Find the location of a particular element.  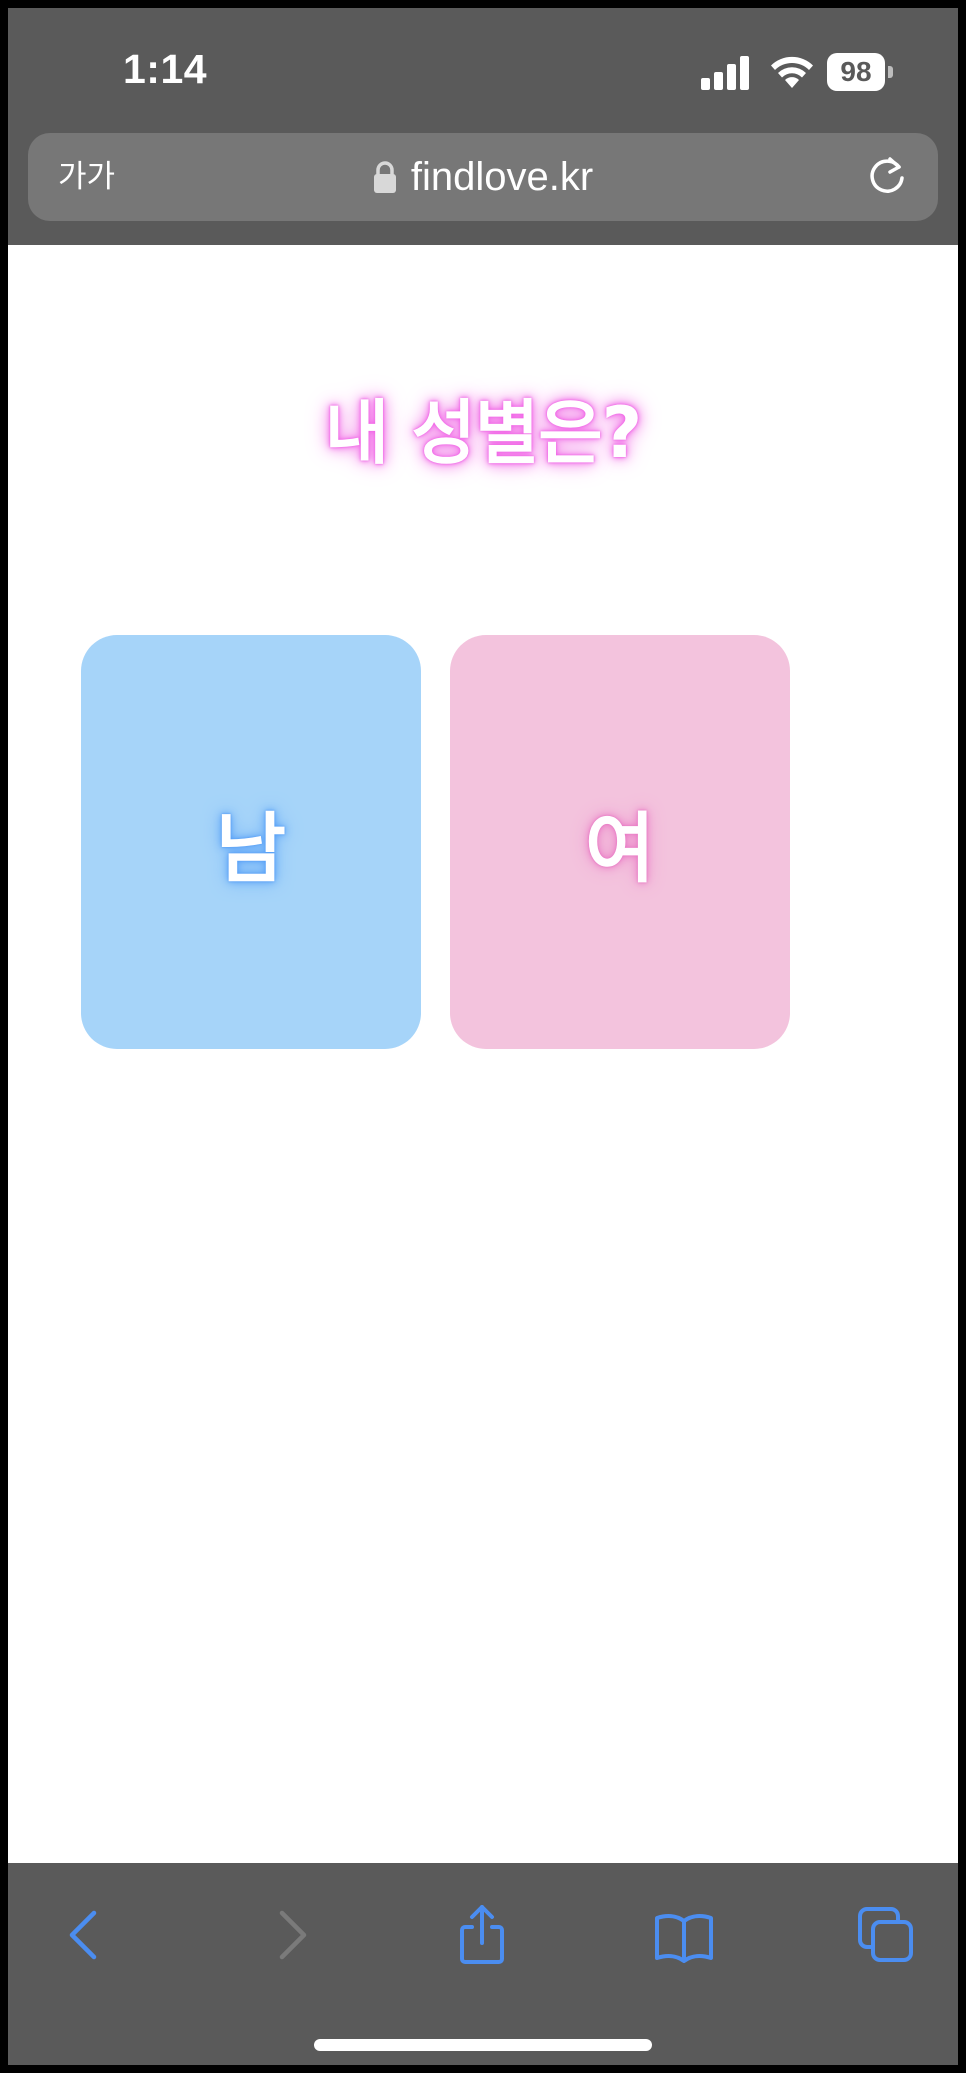

male-option-button: 남 is located at coordinates (251, 842).